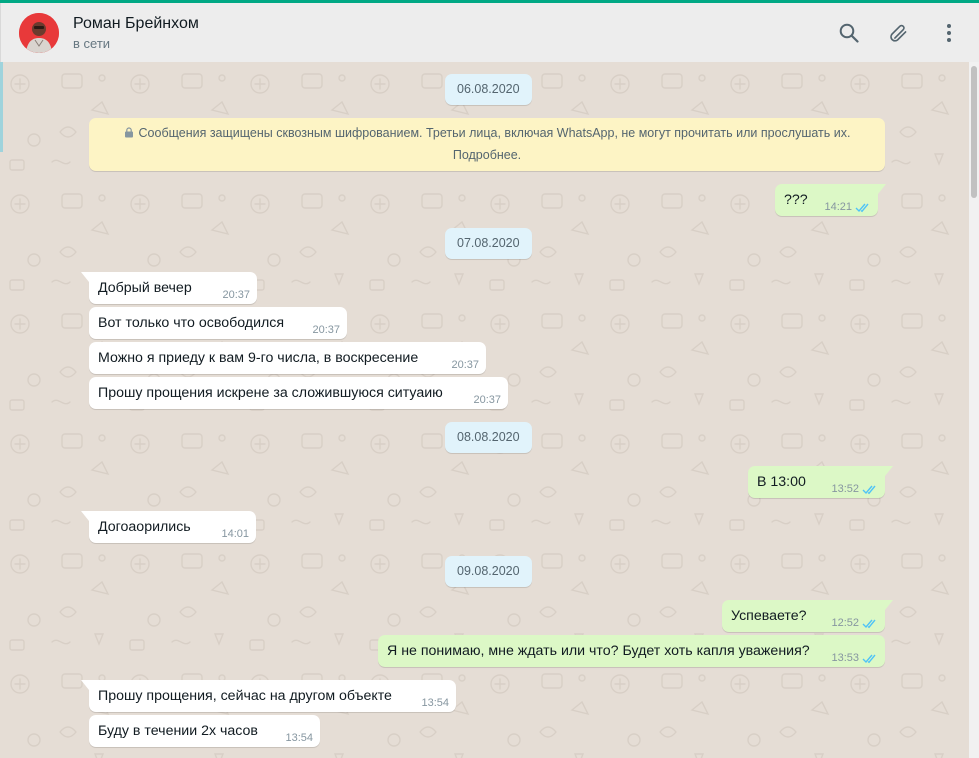  I want to click on message-time: 13:52, so click(845, 489).